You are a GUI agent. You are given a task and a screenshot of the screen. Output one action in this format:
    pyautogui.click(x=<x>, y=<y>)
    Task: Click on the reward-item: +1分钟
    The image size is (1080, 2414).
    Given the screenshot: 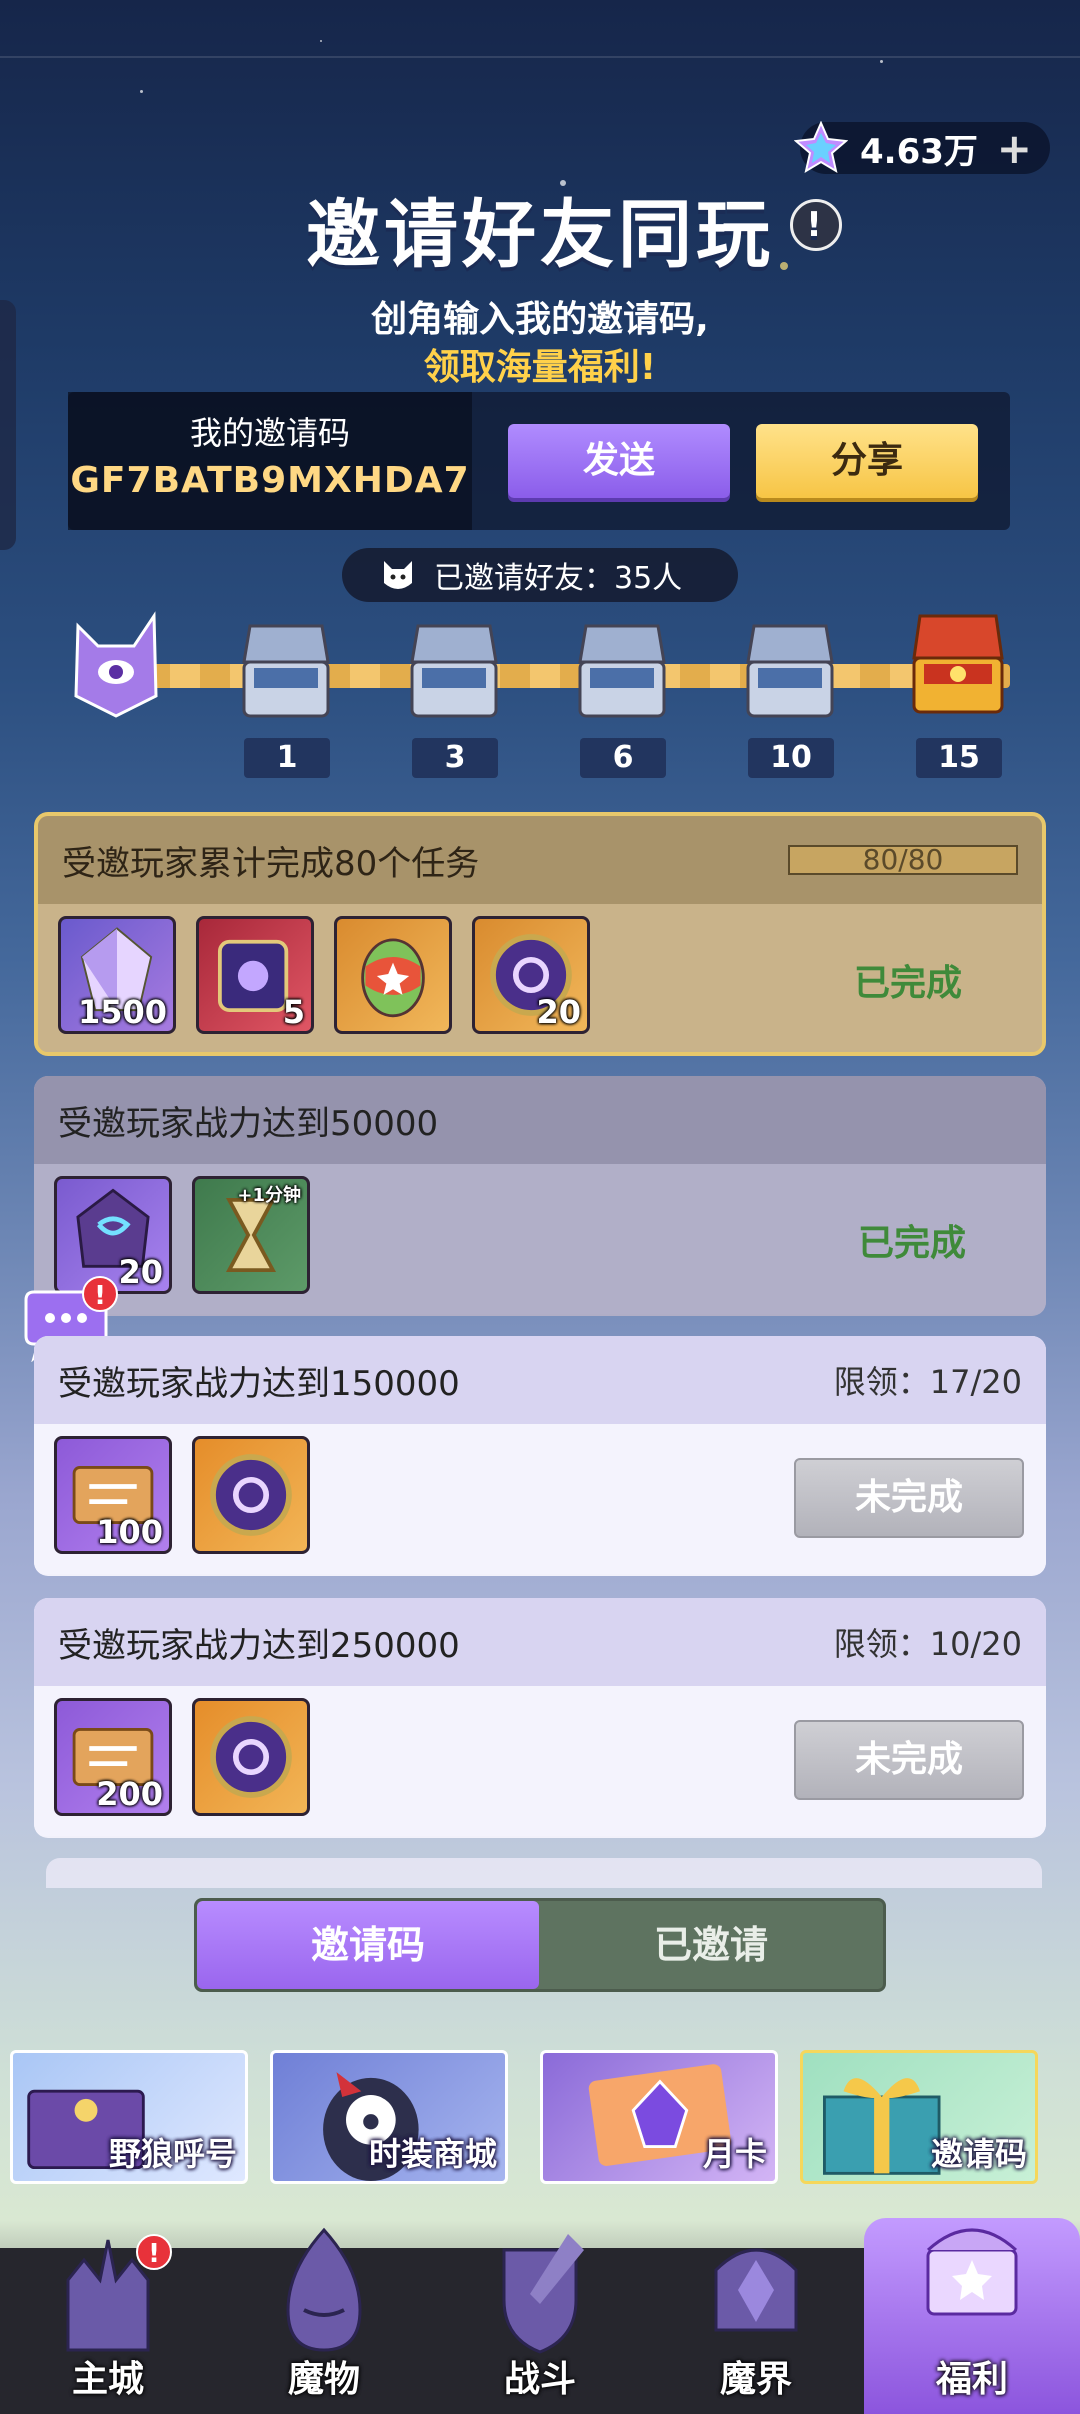 What is the action you would take?
    pyautogui.click(x=251, y=1235)
    